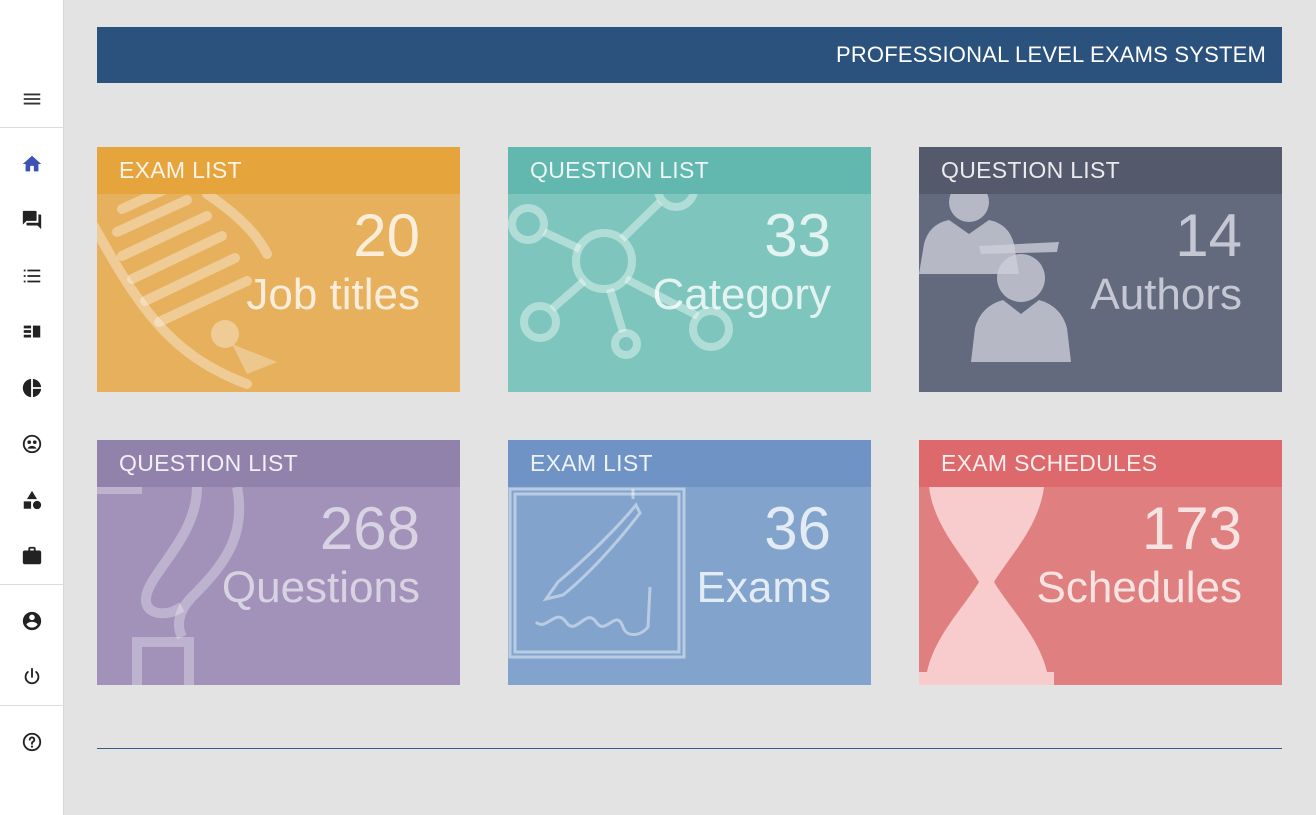 The height and width of the screenshot is (815, 1316). I want to click on card-value: 20, so click(386, 235).